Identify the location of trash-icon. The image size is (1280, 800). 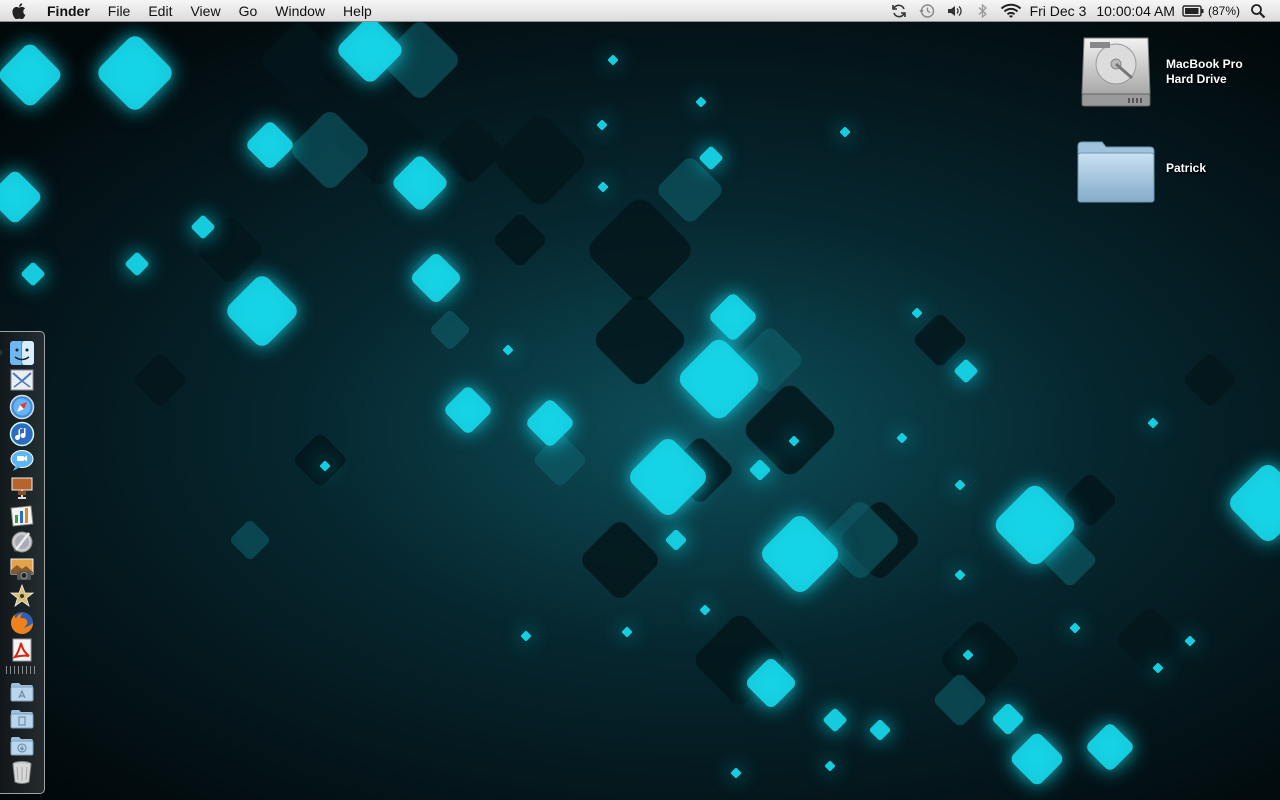
(22, 772).